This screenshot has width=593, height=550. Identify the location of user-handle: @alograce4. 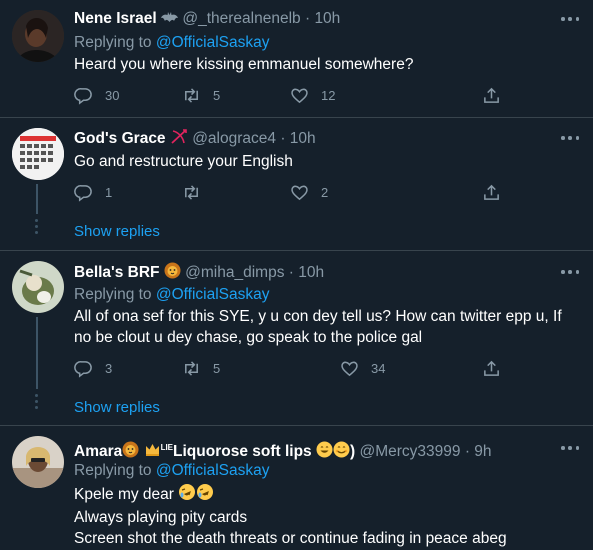
(234, 138).